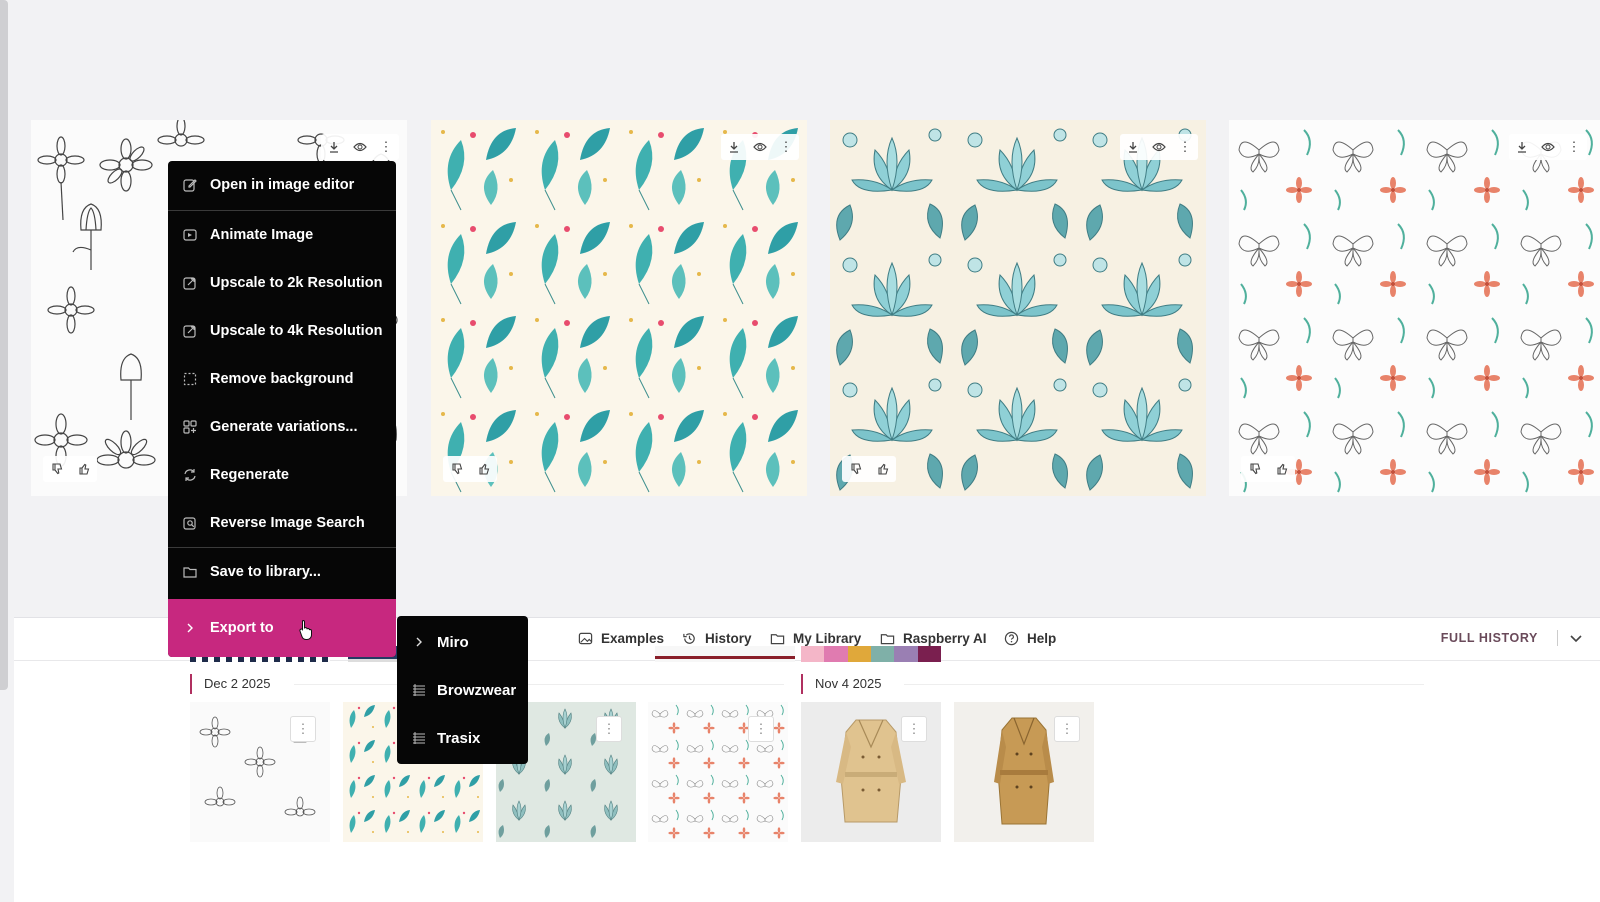 Image resolution: width=1600 pixels, height=902 pixels. What do you see at coordinates (296, 283) in the screenshot?
I see `menu-item-label: Upscale to 2k Resolution` at bounding box center [296, 283].